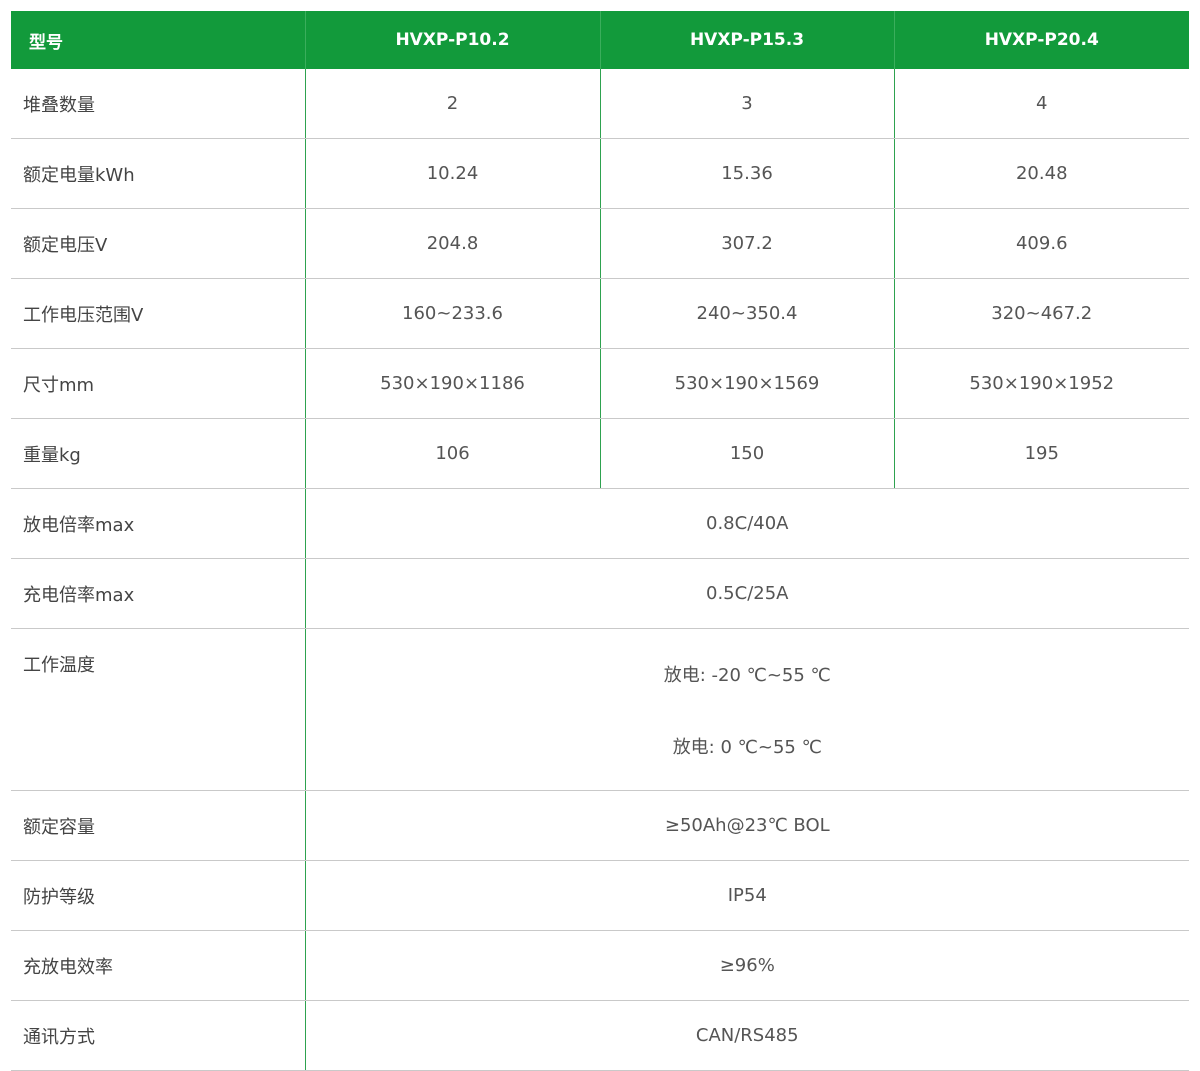 The height and width of the screenshot is (1071, 1200). I want to click on row-label-voltage-range: 工作电压范围V, so click(158, 313).